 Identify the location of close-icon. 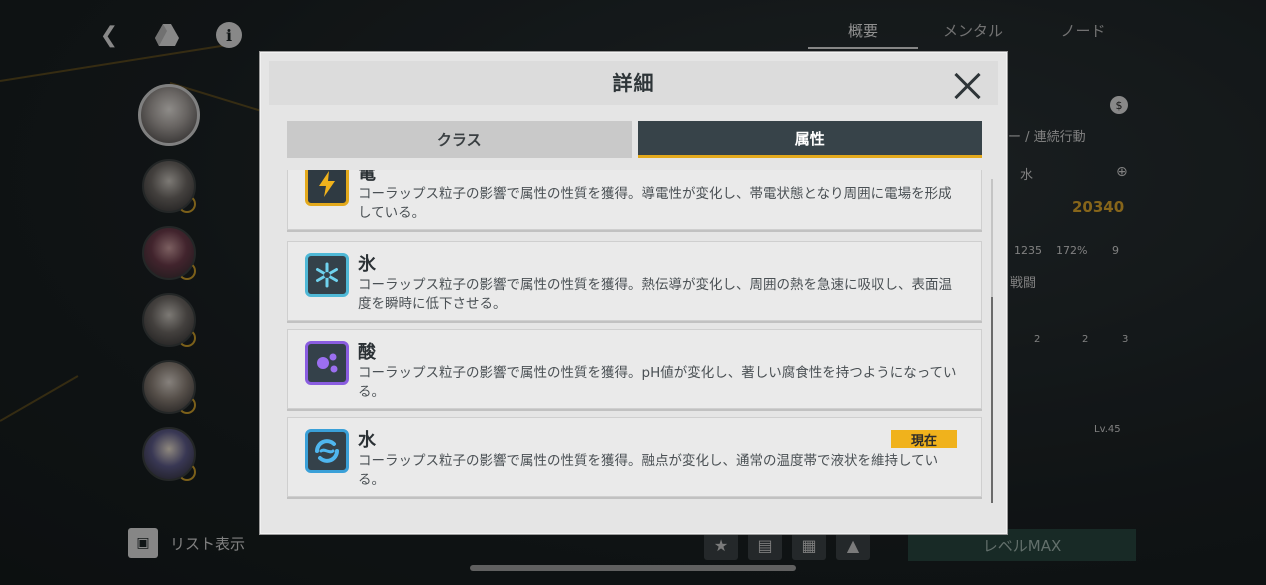
(967, 86).